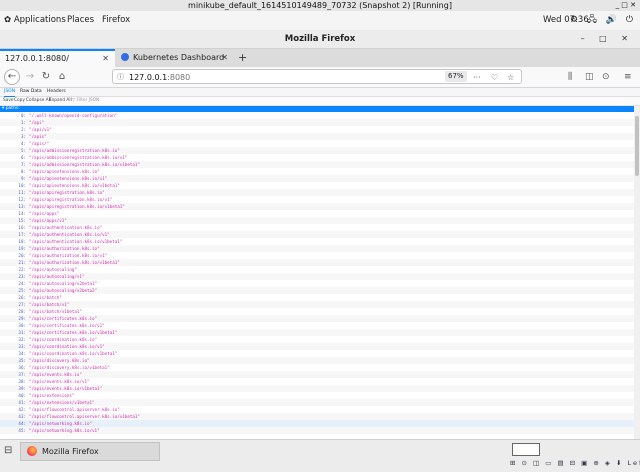  I want to click on page-actions-icon: ···, so click(477, 77).